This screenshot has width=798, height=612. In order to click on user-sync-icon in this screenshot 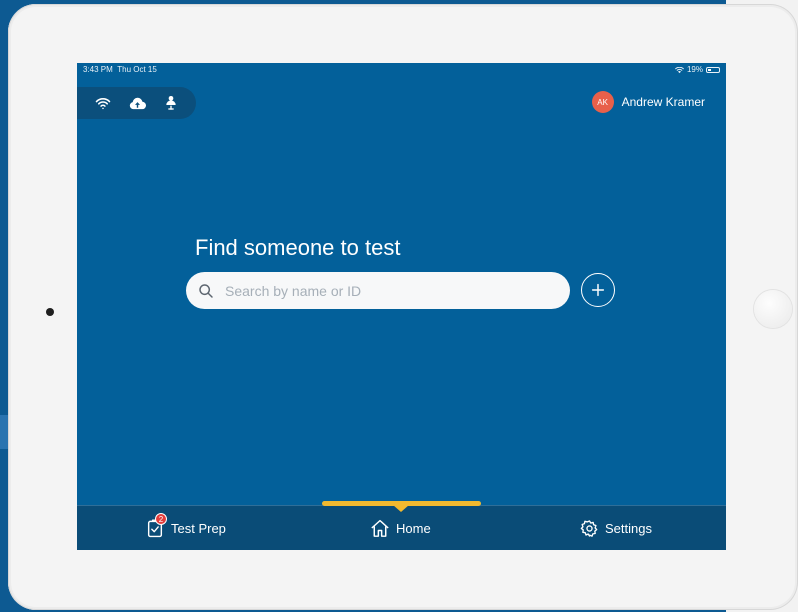, I will do `click(171, 103)`.